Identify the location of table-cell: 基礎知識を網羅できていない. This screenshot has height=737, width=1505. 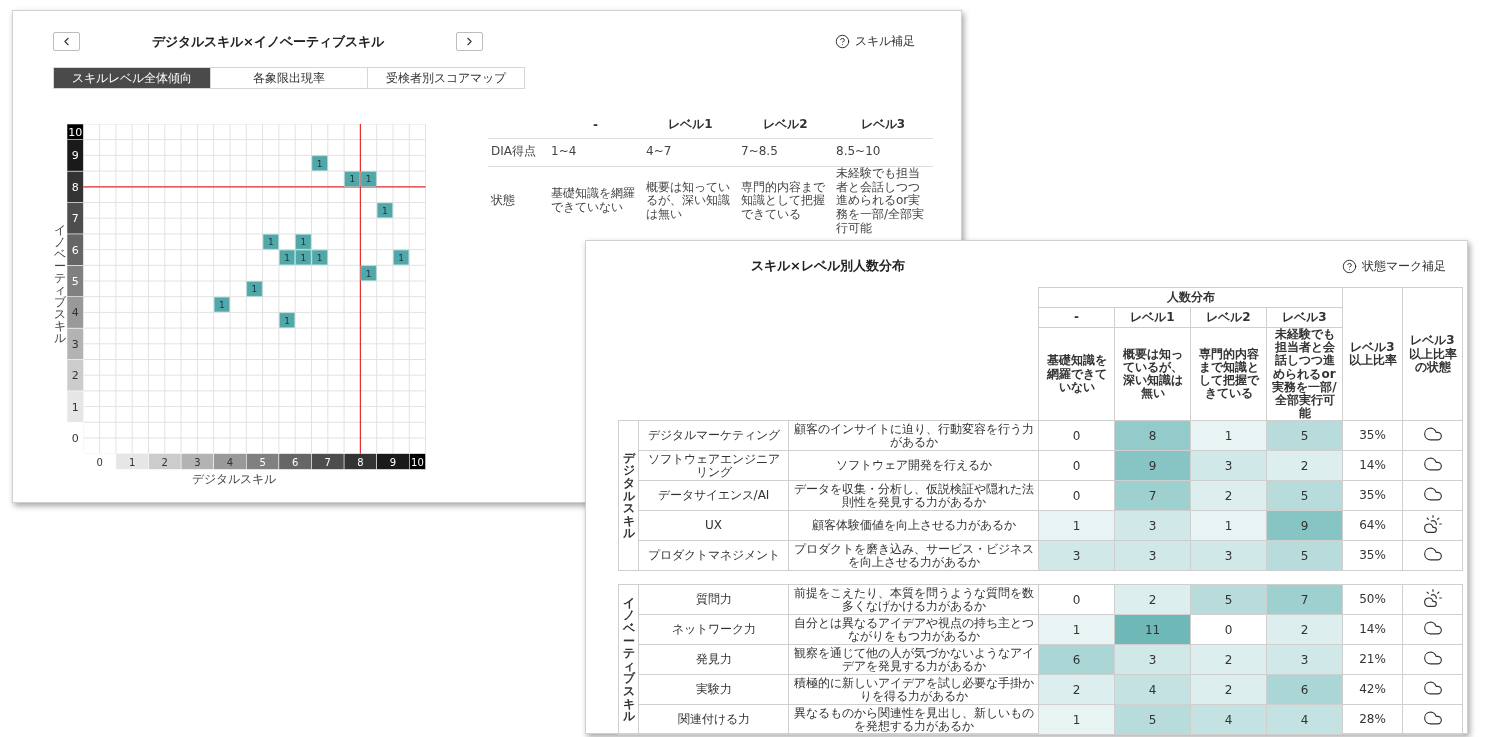
(595, 201).